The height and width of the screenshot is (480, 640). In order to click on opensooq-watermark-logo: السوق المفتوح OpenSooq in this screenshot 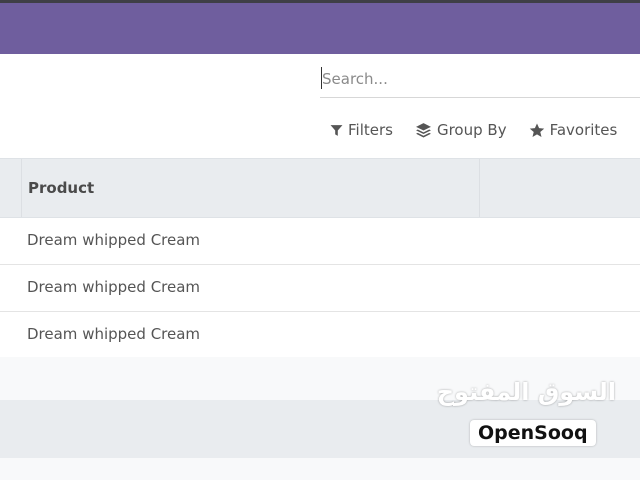, I will do `click(528, 418)`.